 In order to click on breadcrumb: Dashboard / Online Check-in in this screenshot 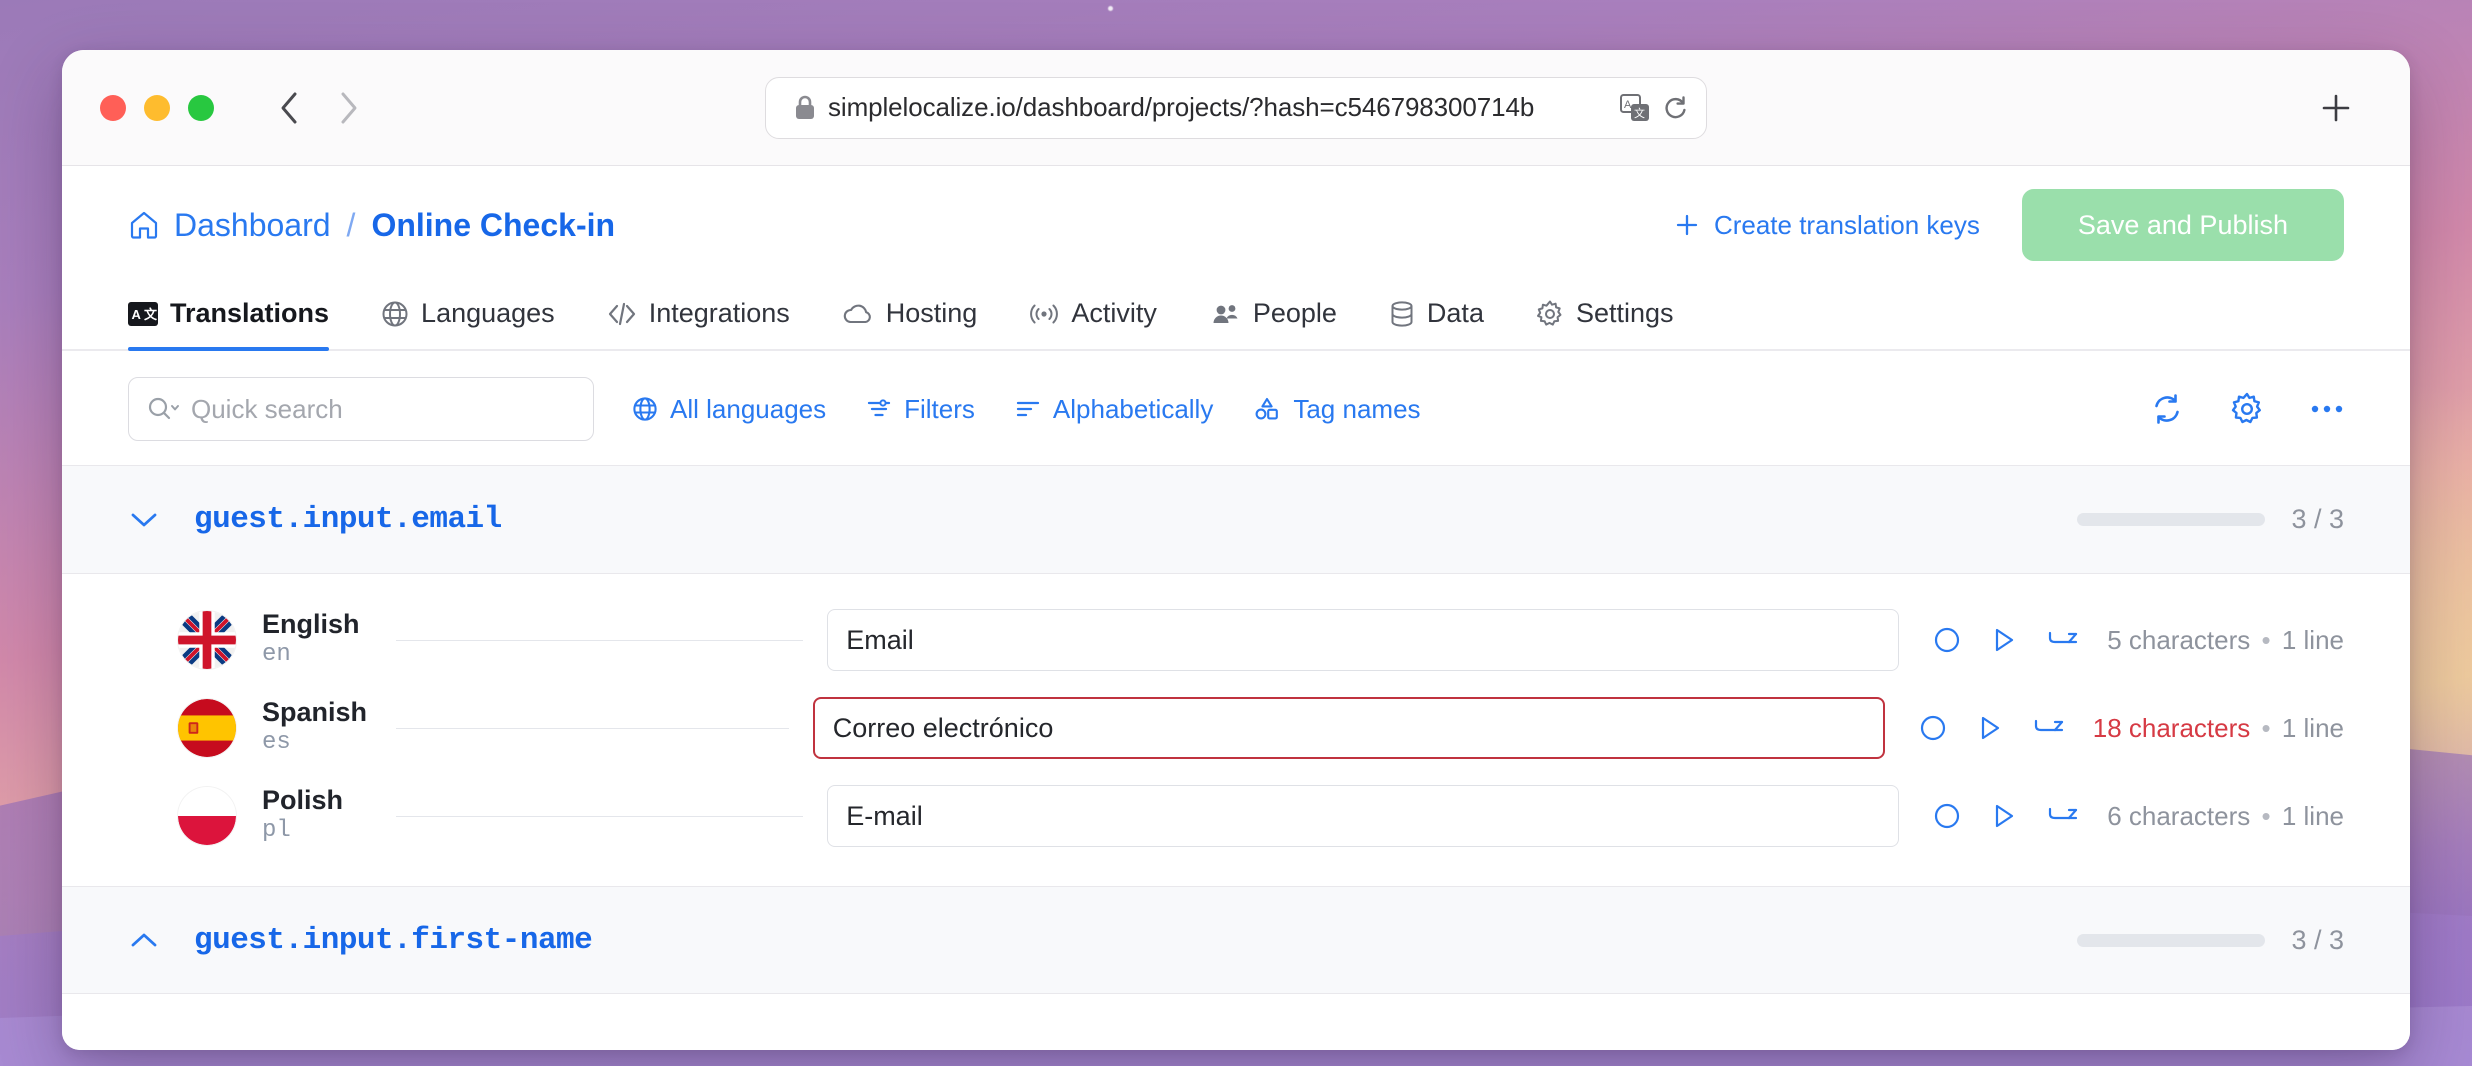, I will do `click(371, 225)`.